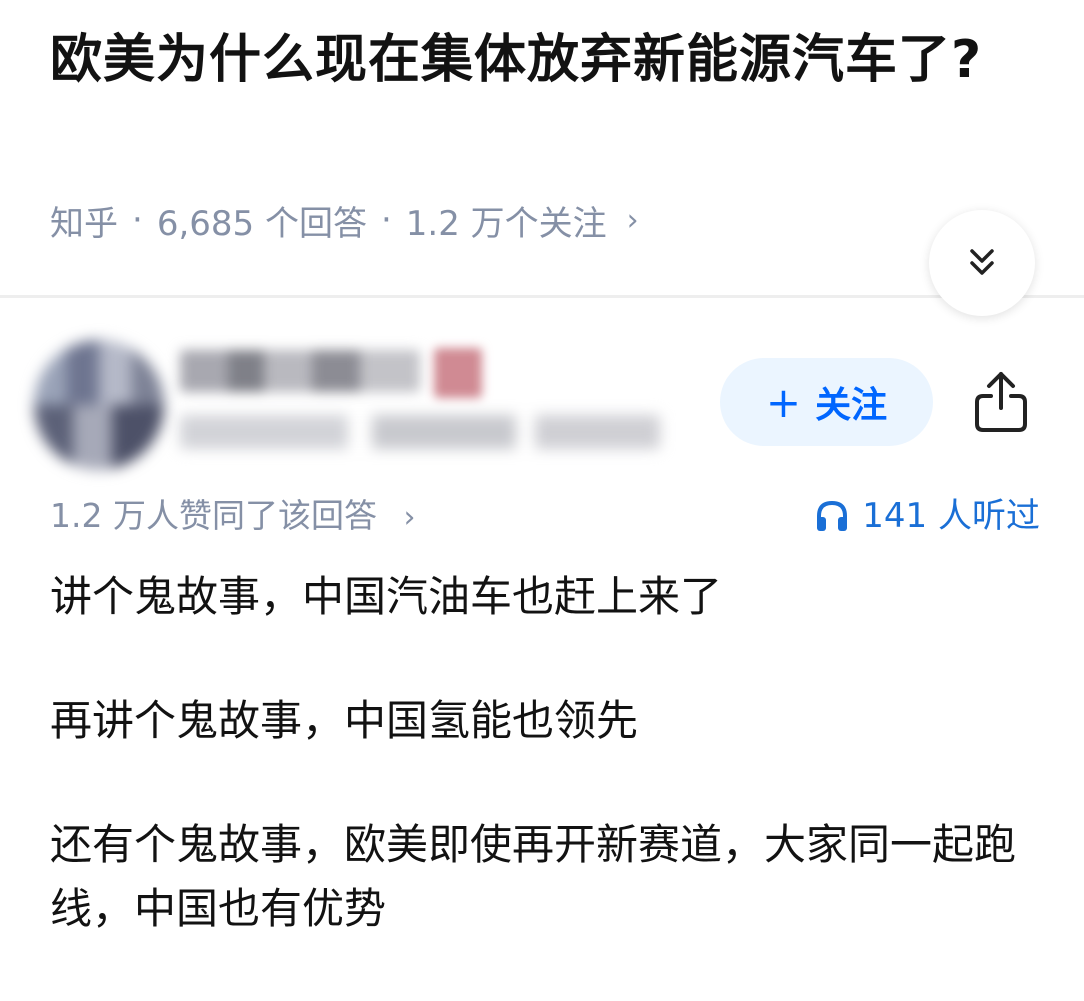 The height and width of the screenshot is (1001, 1084). Describe the element at coordinates (542, 296) in the screenshot. I see `divider` at that location.